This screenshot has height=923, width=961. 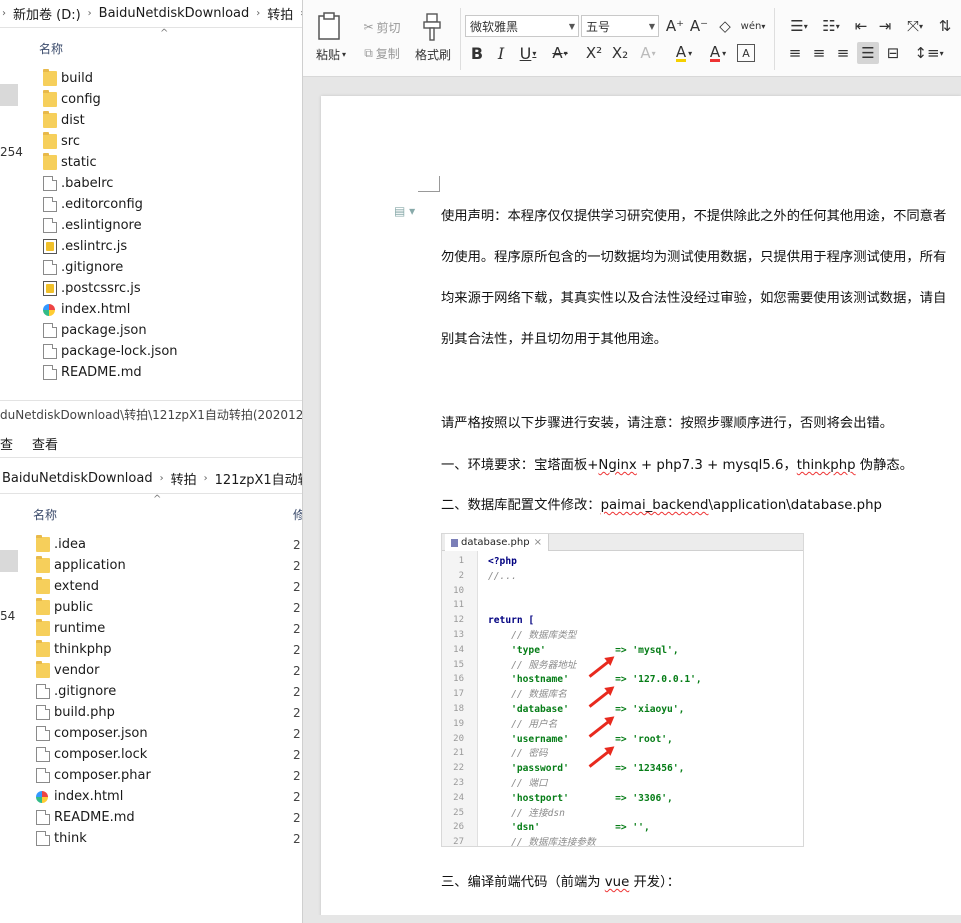 I want to click on strikethrough-button: A ▾, so click(x=560, y=53).